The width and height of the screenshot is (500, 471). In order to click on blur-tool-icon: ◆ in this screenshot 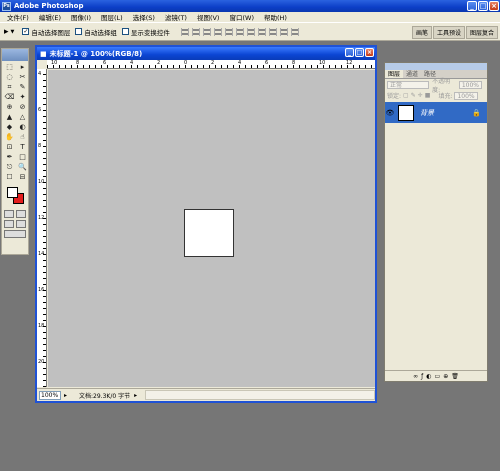, I will do `click(9, 127)`.